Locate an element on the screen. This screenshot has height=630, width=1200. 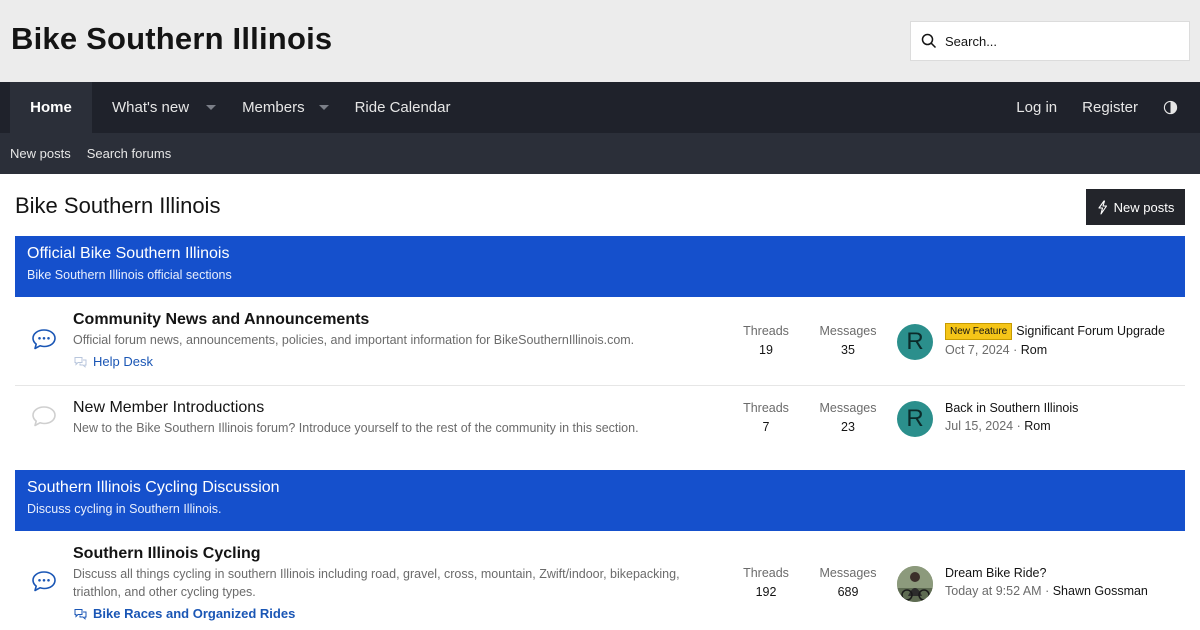
last-post-title-row: New Feature Significant Forum Upgrade is located at coordinates (1055, 331).